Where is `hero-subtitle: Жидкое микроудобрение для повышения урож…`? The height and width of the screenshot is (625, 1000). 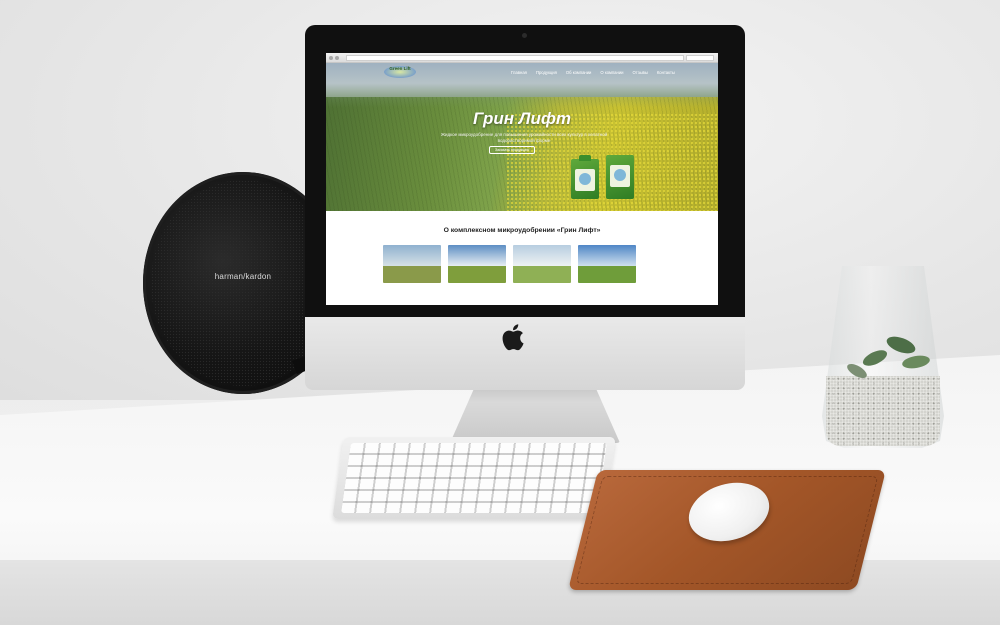
hero-subtitle: Жидкое микроудобрение для повышения урож… is located at coordinates (524, 137).